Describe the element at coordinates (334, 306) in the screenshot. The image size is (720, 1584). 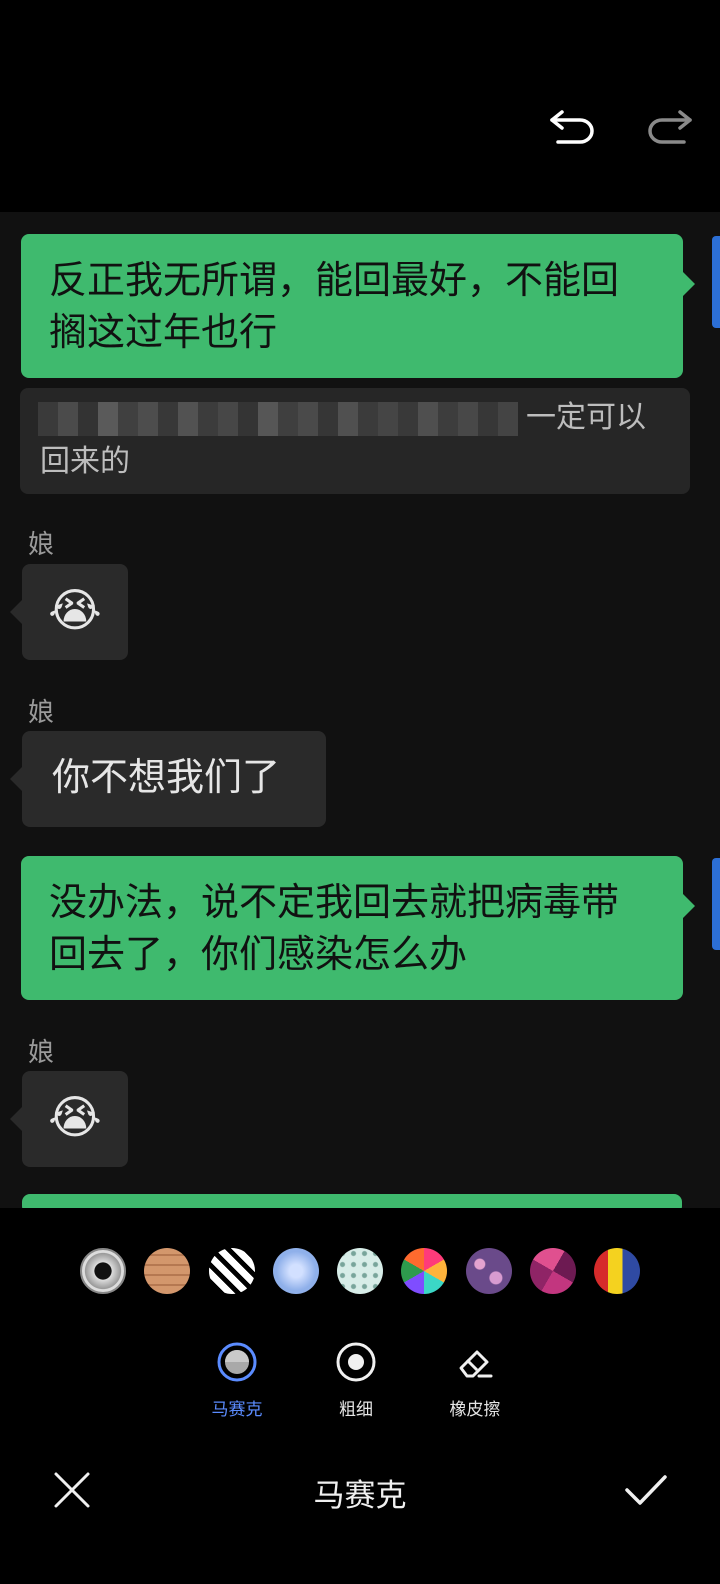
I see `message-text: 反正我无所谓，能回最好，不能回搁这过年也行` at that location.